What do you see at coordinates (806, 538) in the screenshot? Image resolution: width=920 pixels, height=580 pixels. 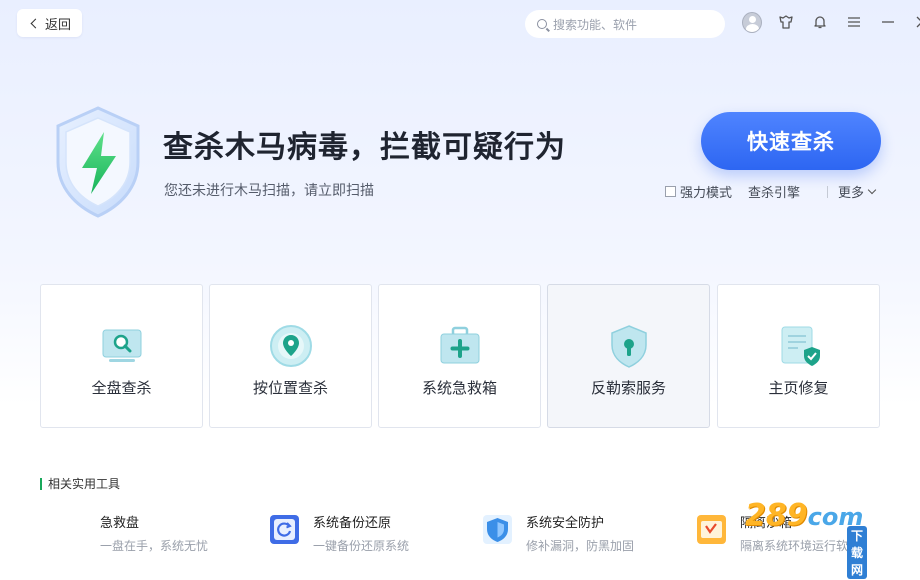 I see `watermark: 289 com 下载网` at bounding box center [806, 538].